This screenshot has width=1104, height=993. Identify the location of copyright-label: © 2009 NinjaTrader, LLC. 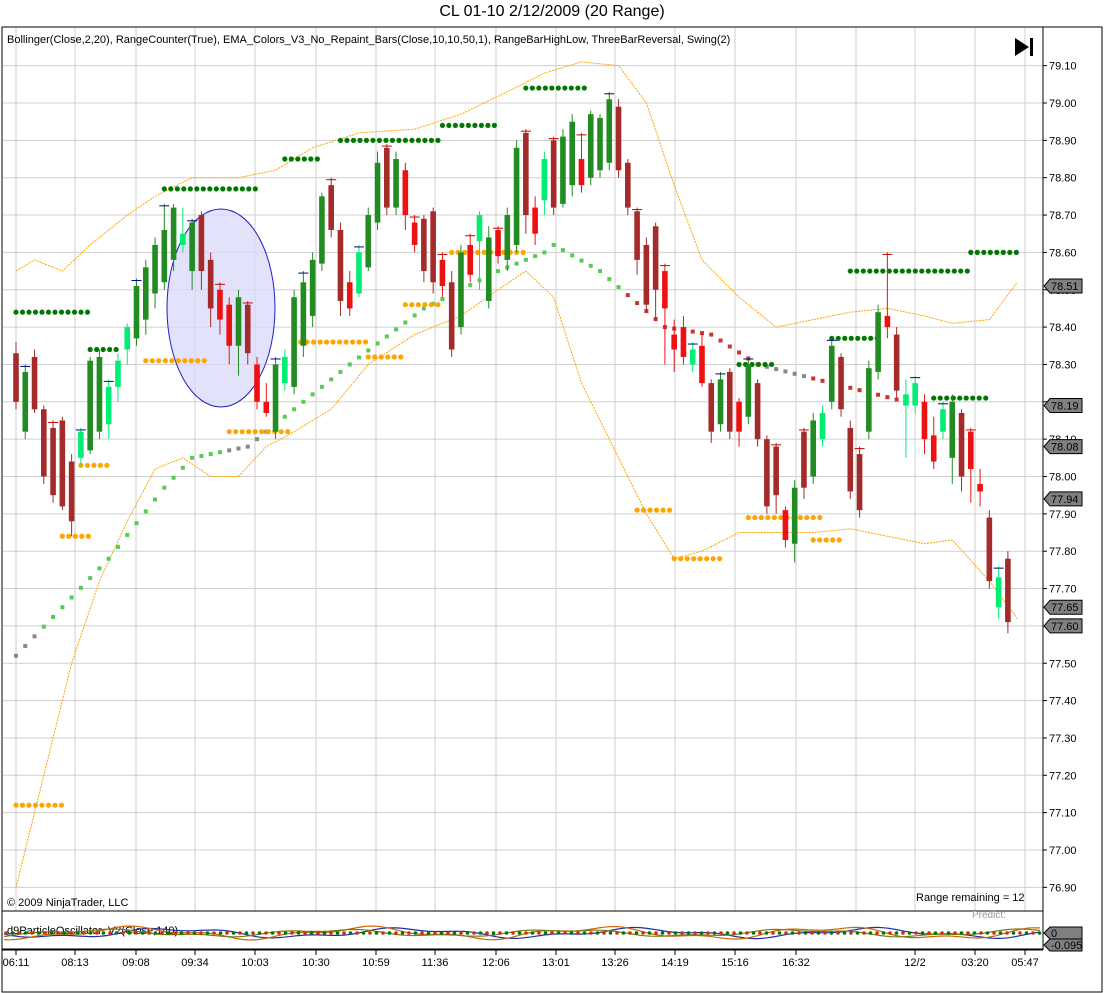
(67, 903).